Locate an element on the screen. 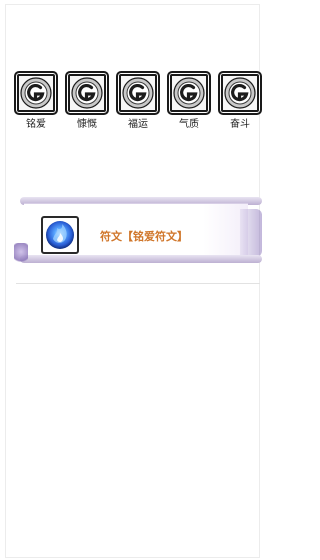 This screenshot has height=560, width=320. scroll-bottom-rail is located at coordinates (141, 259).